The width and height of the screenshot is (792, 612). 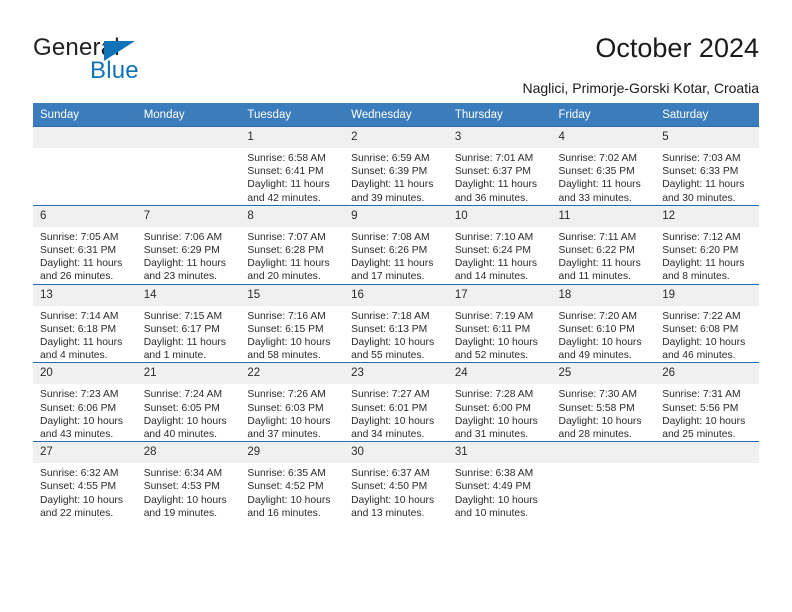 I want to click on daylight-text-line2: and 42 minutes., so click(x=284, y=198).